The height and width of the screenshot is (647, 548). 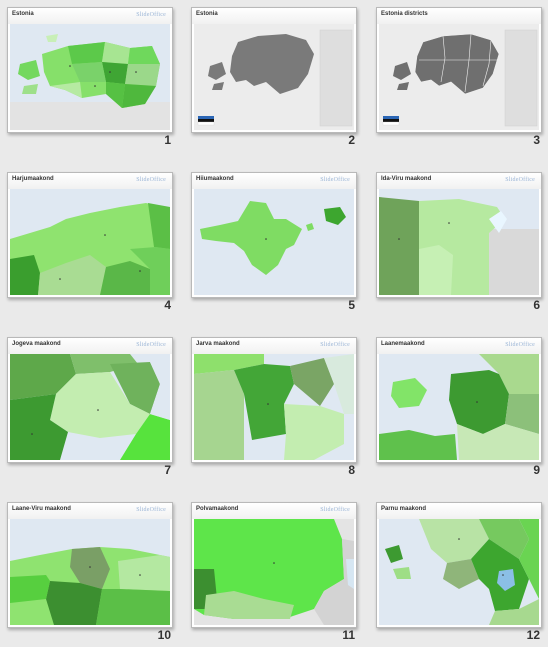 I want to click on slide-number: 2, so click(x=351, y=140).